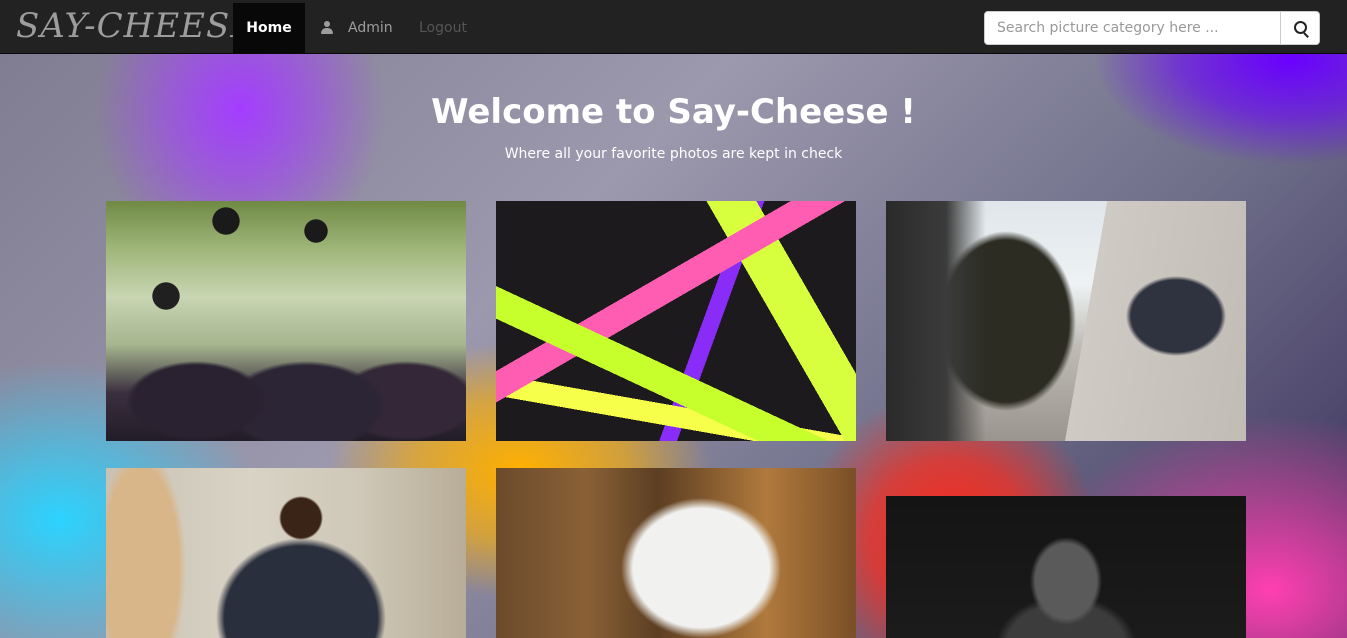 This screenshot has width=1347, height=638. Describe the element at coordinates (676, 553) in the screenshot. I see `photo-robot` at that location.